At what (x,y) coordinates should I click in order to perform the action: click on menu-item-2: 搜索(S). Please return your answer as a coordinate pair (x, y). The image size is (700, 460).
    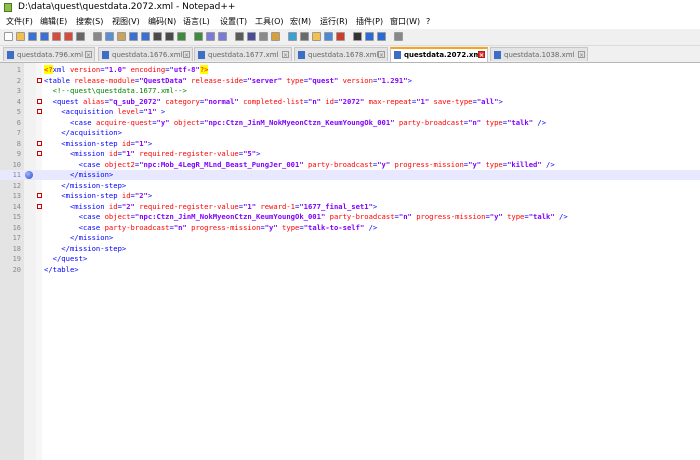
    Looking at the image, I should click on (89, 22).